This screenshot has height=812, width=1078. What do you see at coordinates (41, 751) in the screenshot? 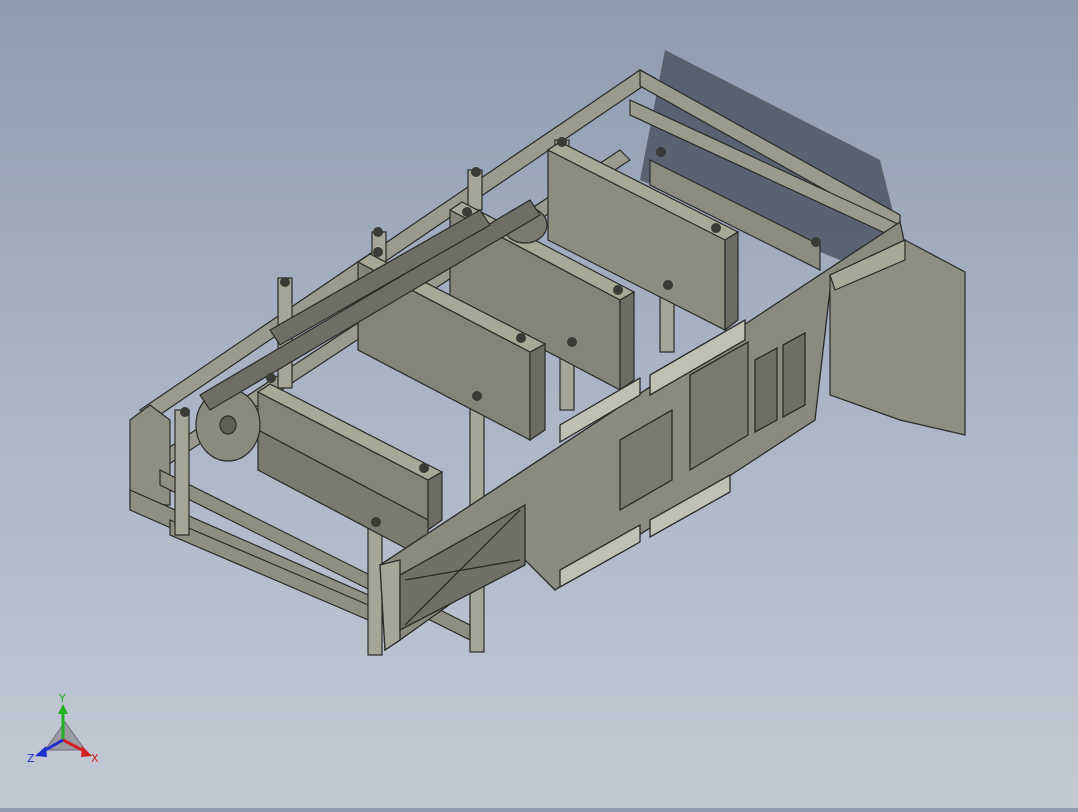
I see `z-arrow-icon` at bounding box center [41, 751].